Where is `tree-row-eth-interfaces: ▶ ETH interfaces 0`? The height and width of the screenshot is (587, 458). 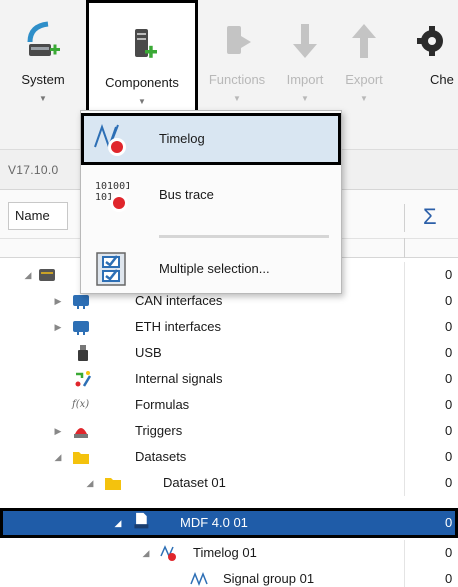 tree-row-eth-interfaces: ▶ ETH interfaces 0 is located at coordinates (229, 327).